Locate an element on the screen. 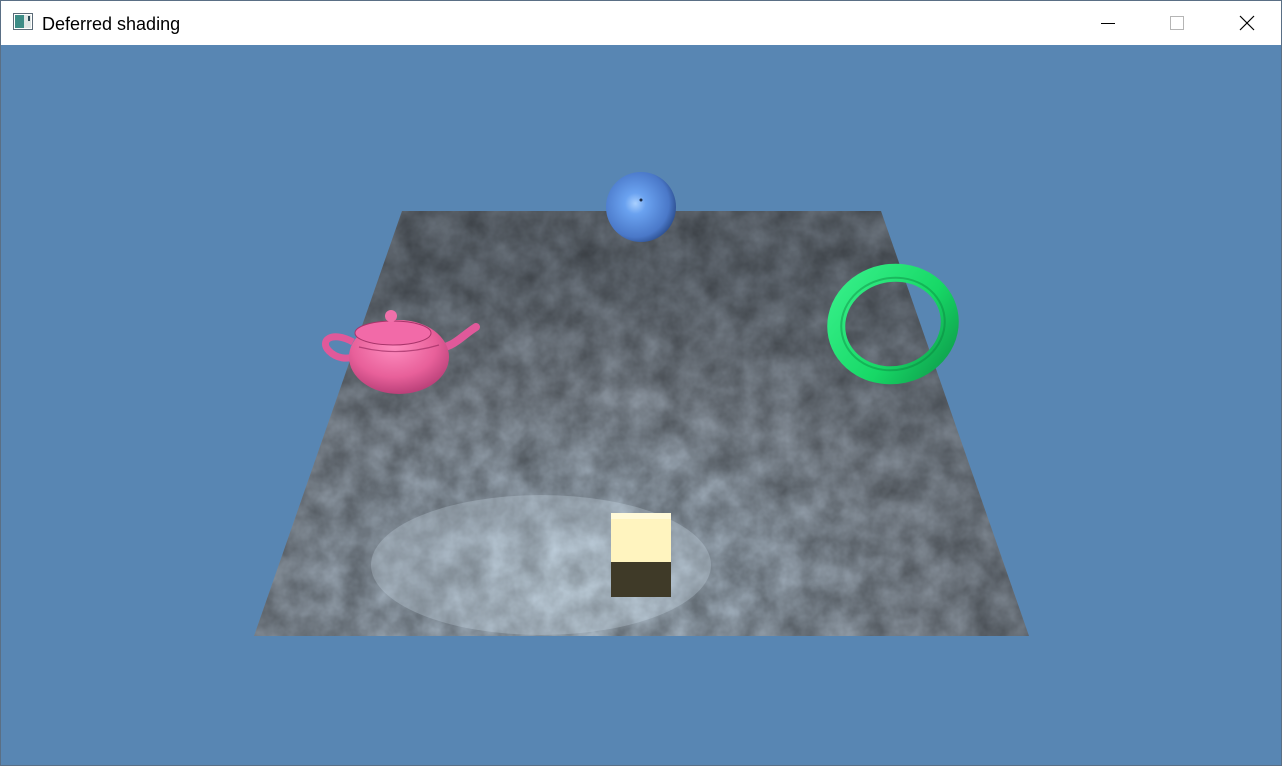 The width and height of the screenshot is (1282, 766). window-title: Deferred shading is located at coordinates (111, 24).